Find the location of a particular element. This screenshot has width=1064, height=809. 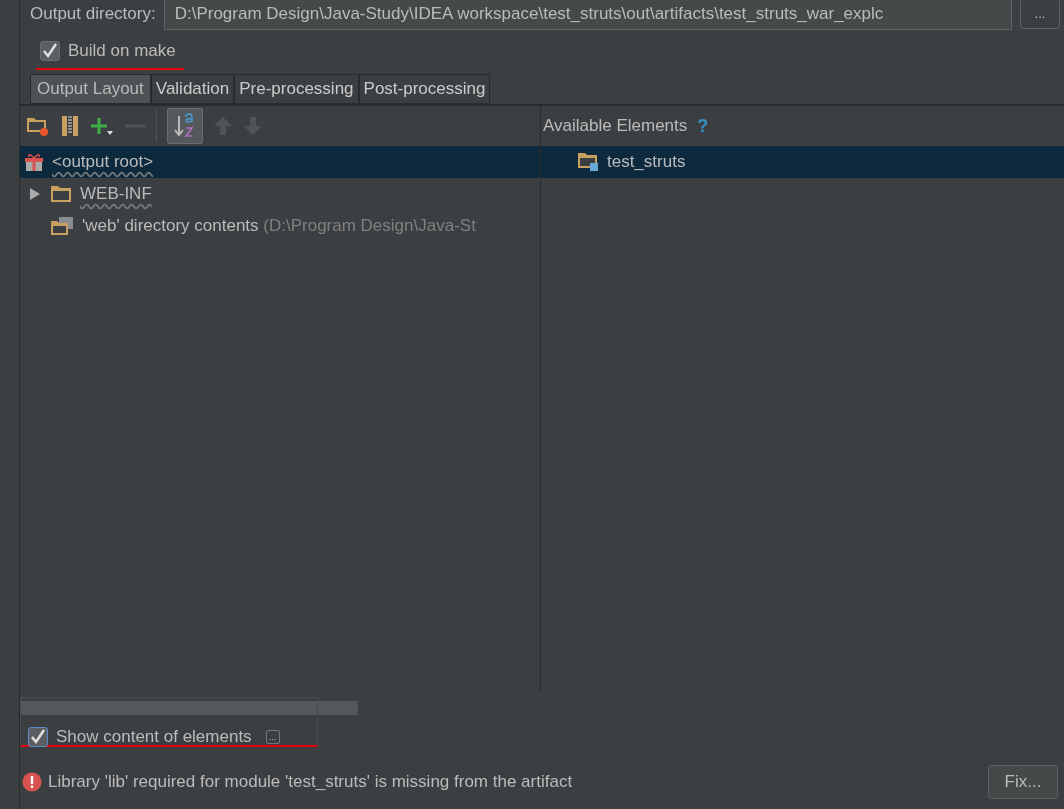

module-folder-icon is located at coordinates (588, 162).